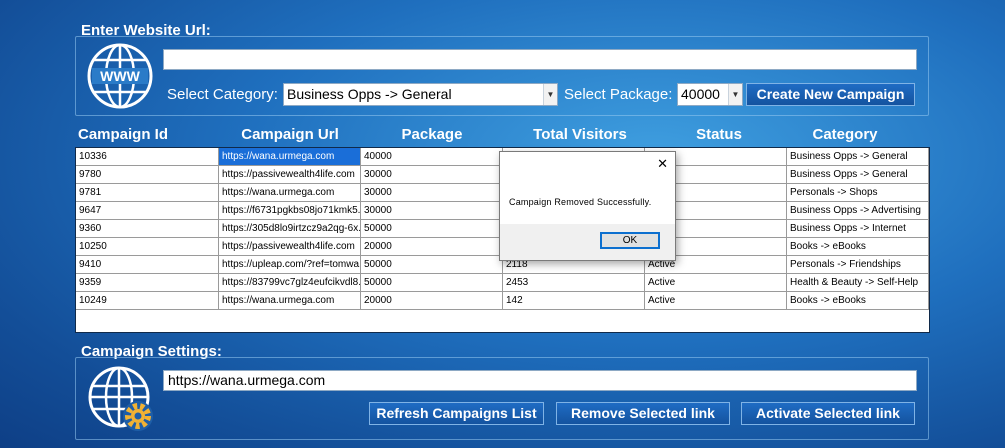 This screenshot has height=448, width=1005. Describe the element at coordinates (858, 265) in the screenshot. I see `cell-category: Personals -> Friendships` at that location.